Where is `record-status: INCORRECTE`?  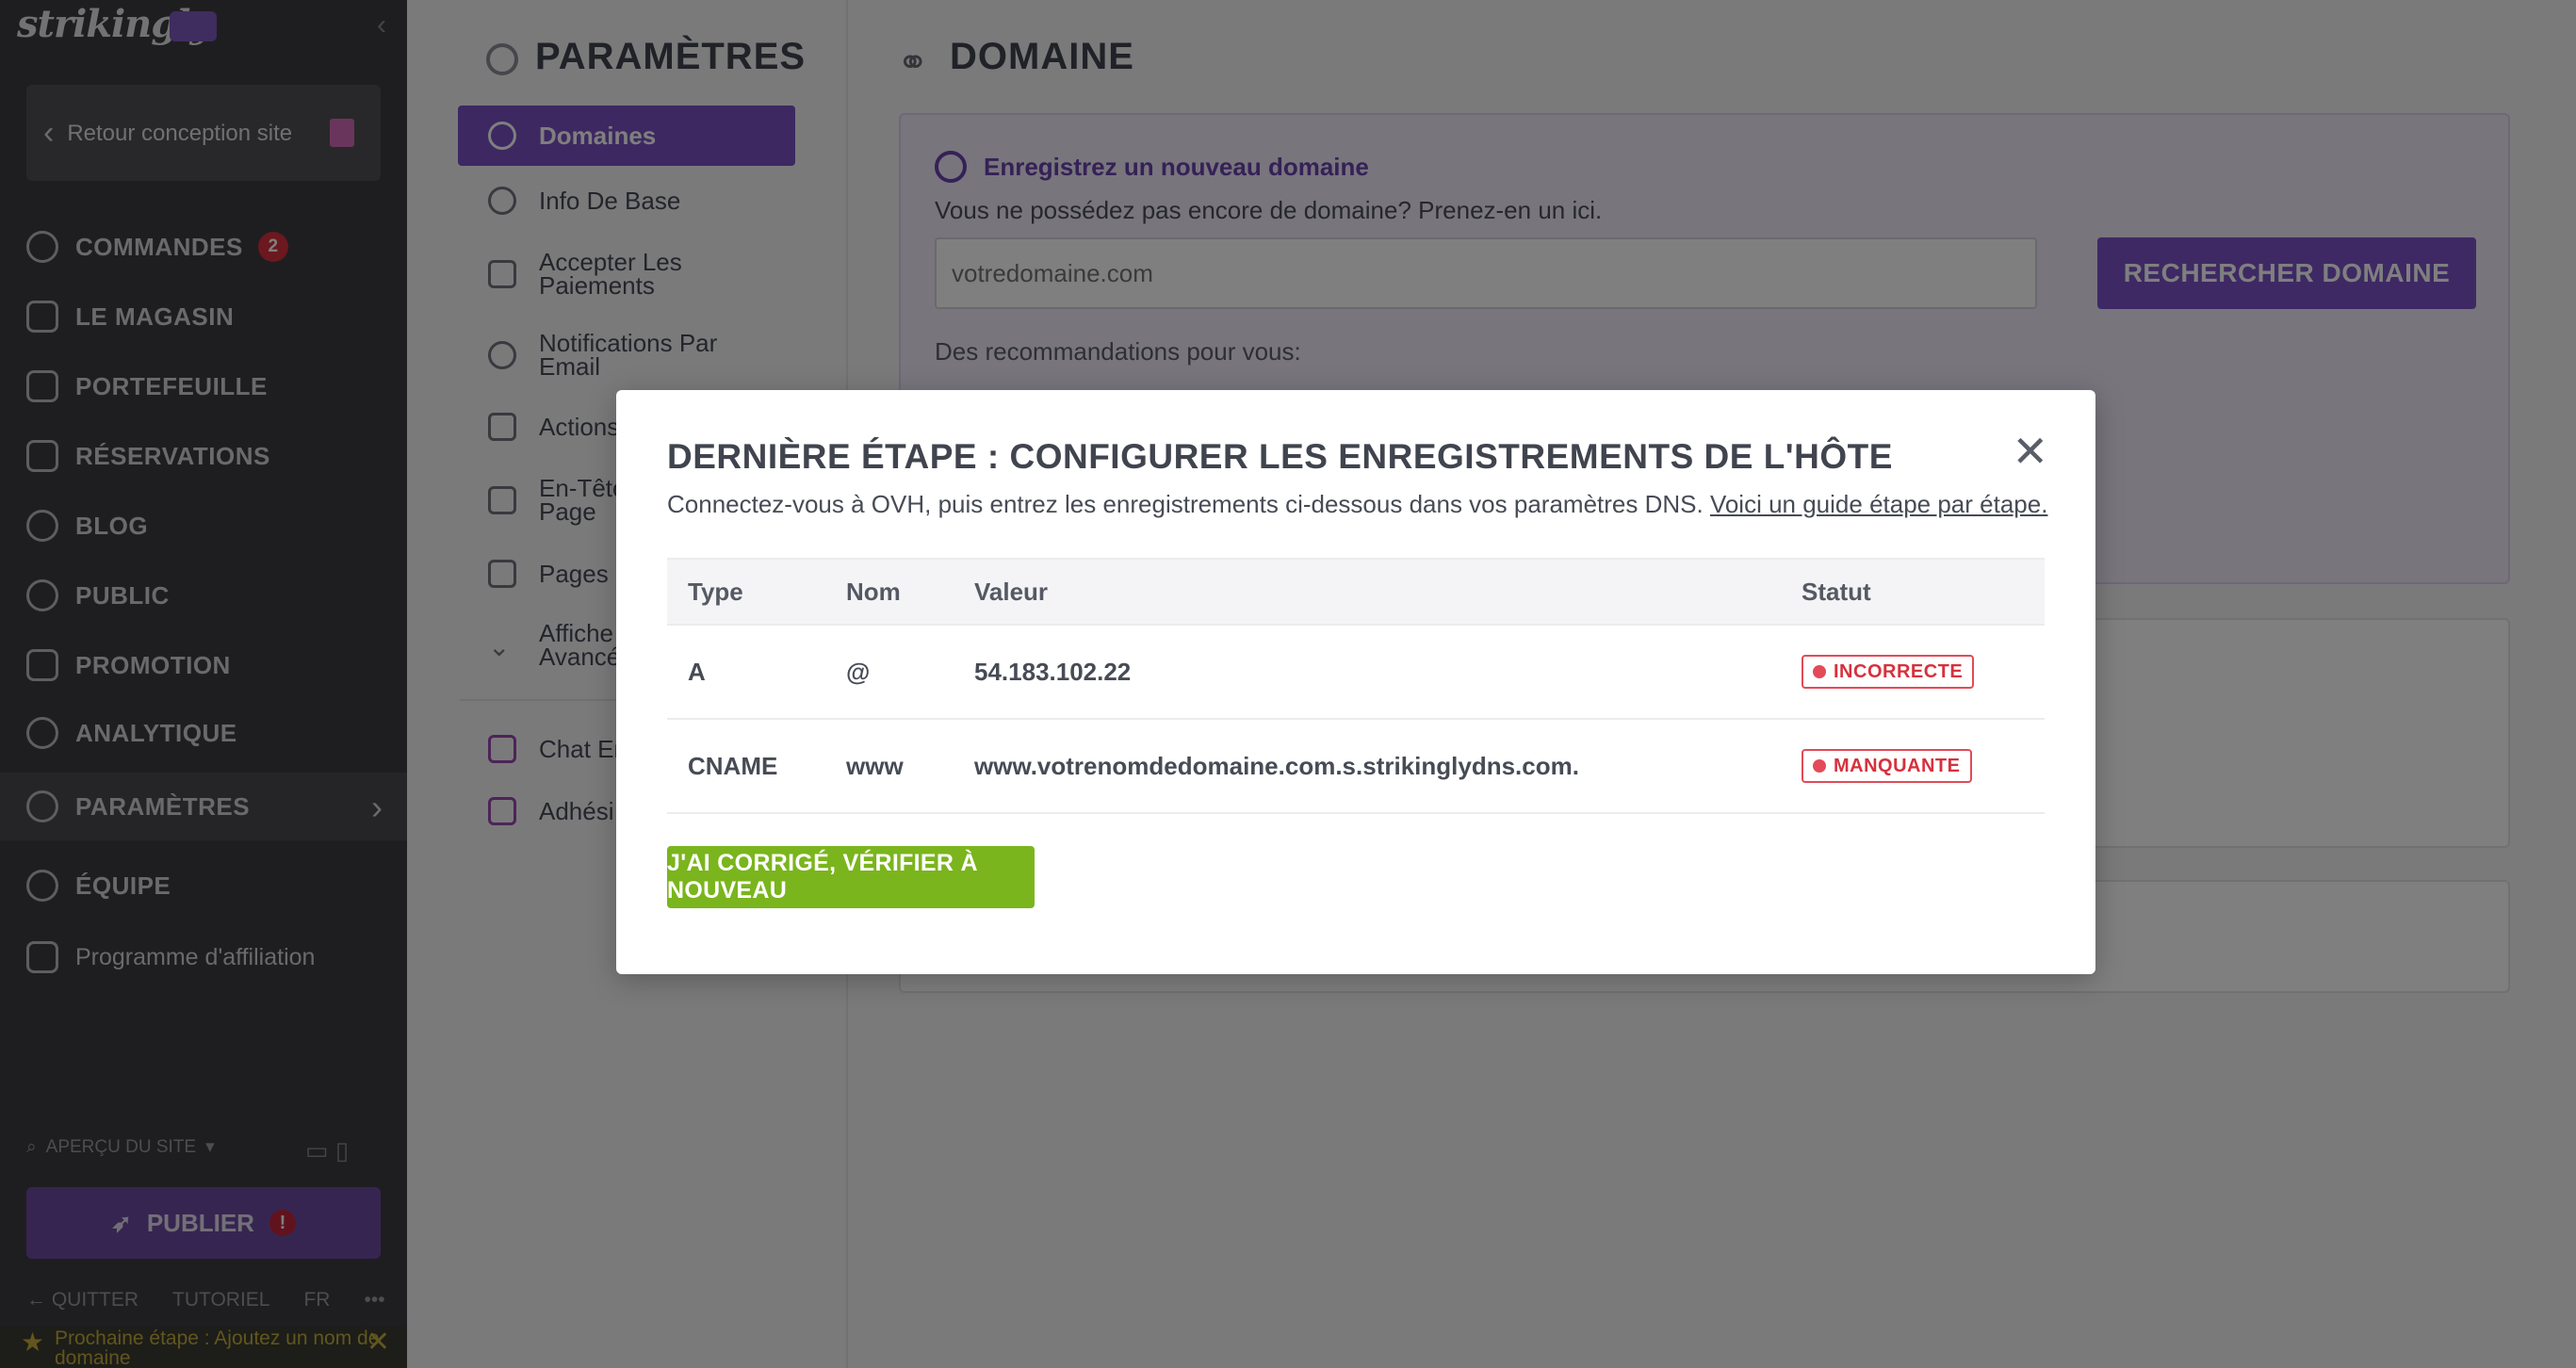
record-status: INCORRECTE is located at coordinates (1913, 672).